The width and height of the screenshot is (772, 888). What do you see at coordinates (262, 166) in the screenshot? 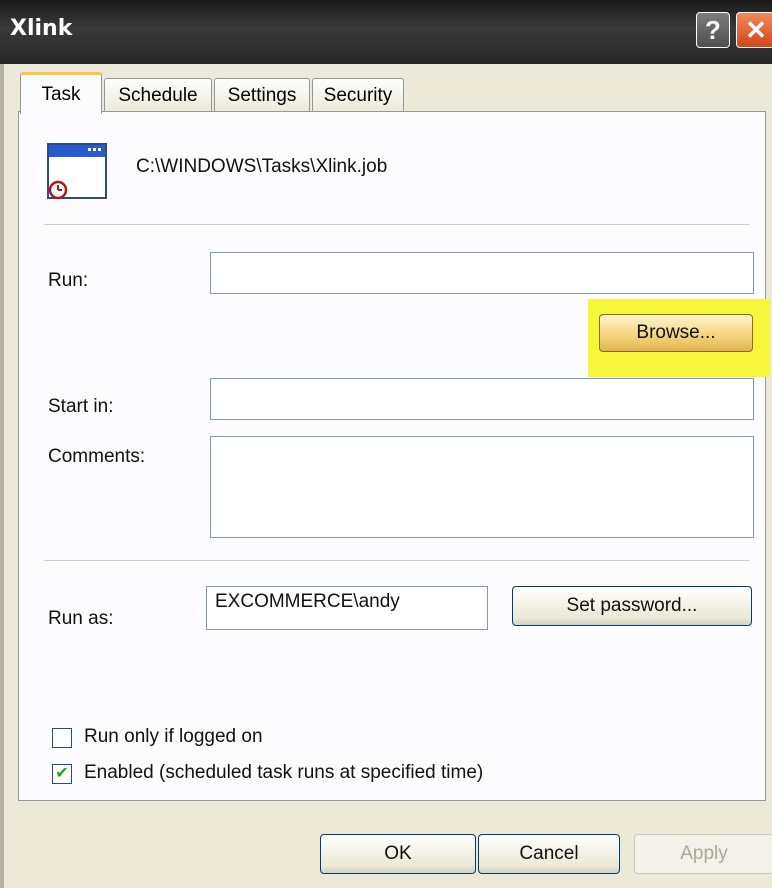
I see `task-file-path: C:\WINDOWS\Tasks\Xlink.job` at bounding box center [262, 166].